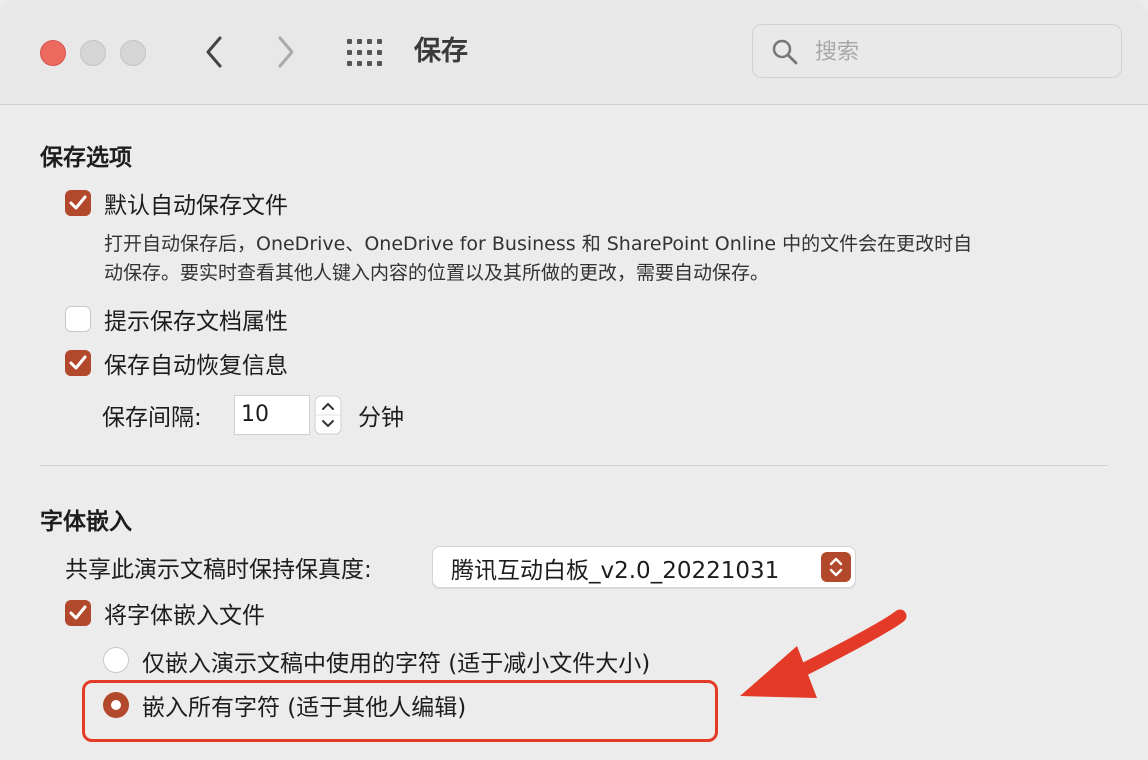  I want to click on embed-fonts-checkbox, so click(78, 613).